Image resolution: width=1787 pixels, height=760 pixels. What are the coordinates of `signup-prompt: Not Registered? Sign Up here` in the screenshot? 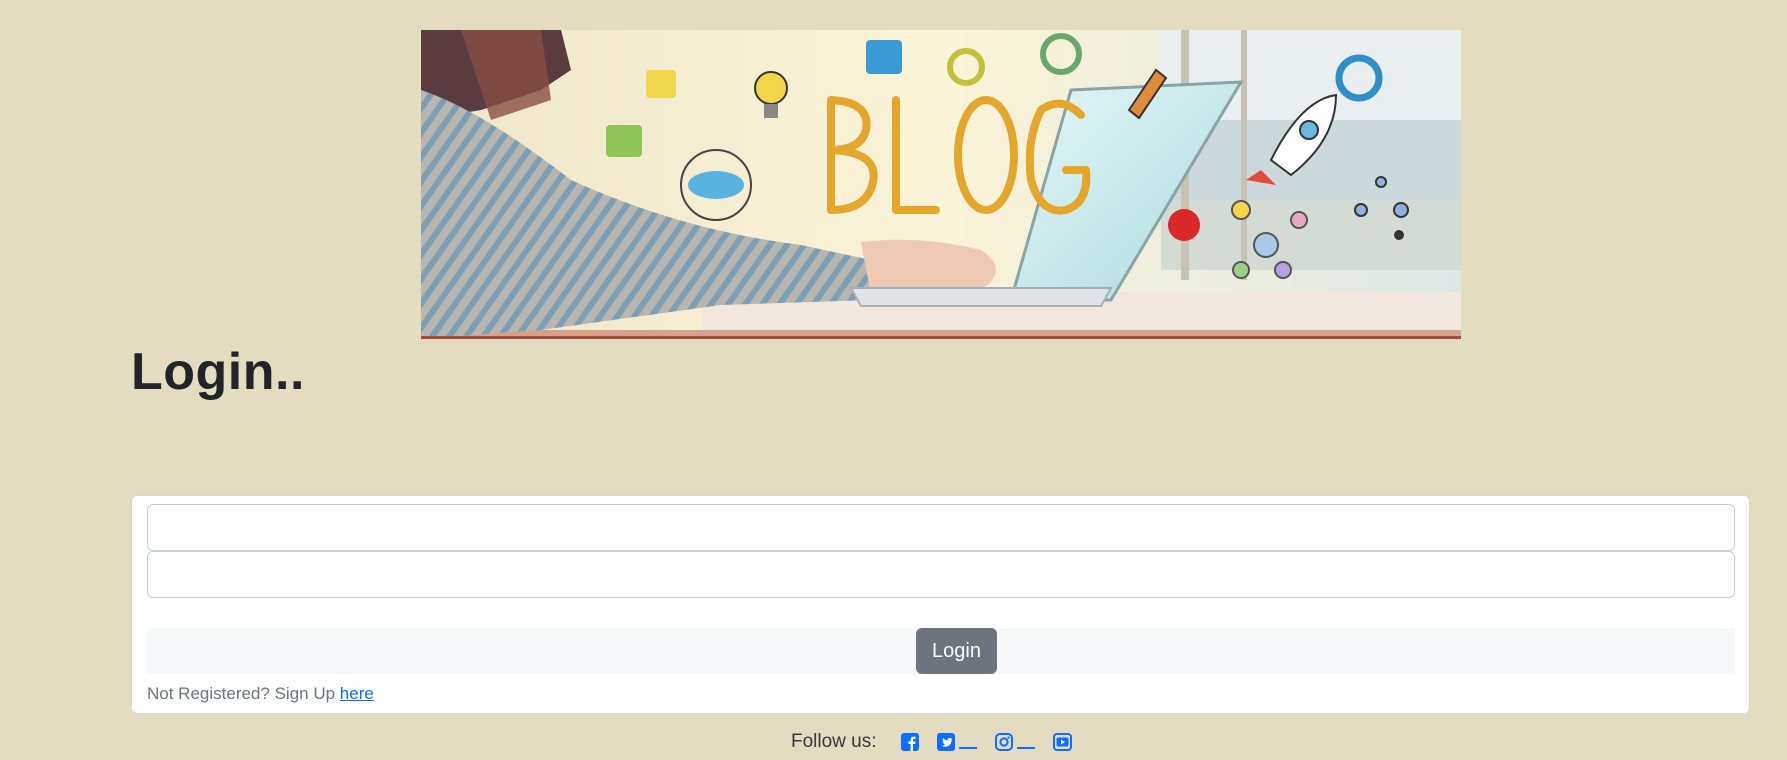 It's located at (260, 694).